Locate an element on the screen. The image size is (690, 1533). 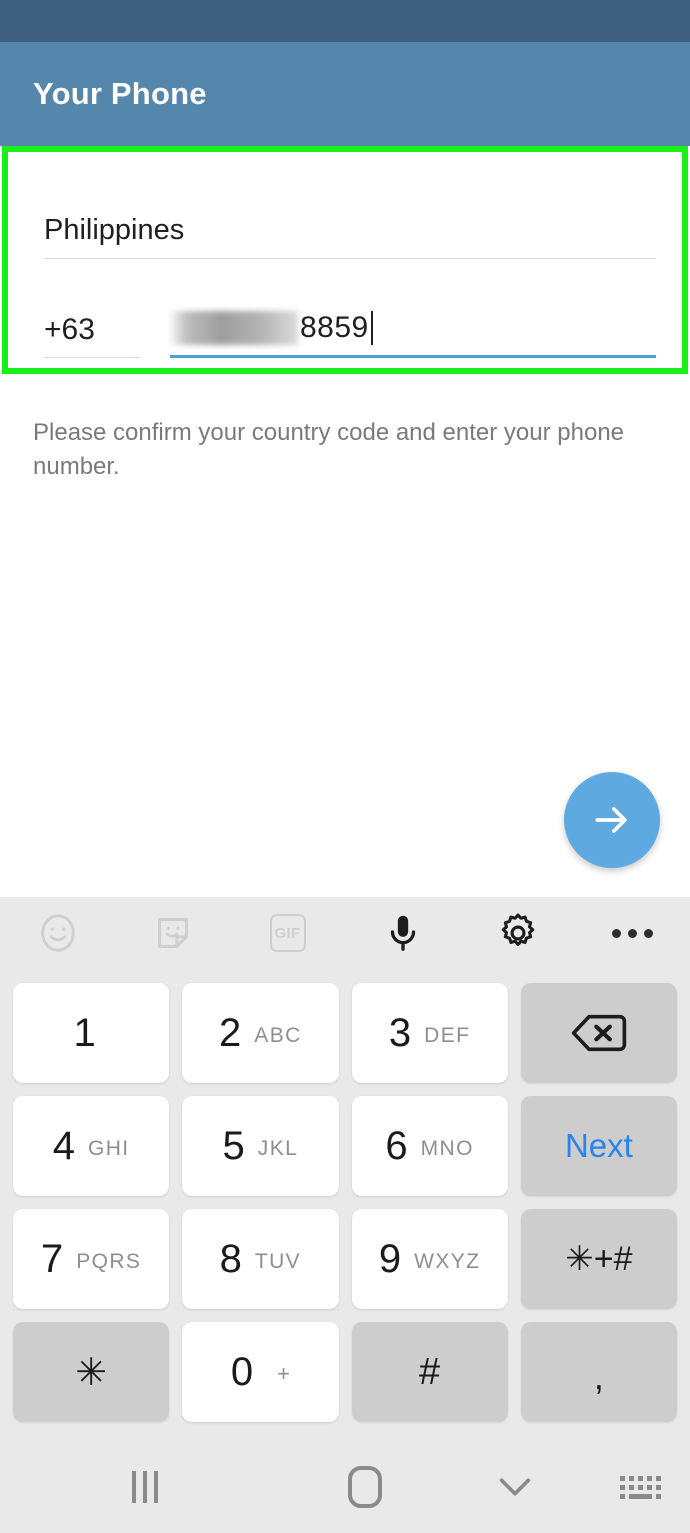
key-7: 7 PQRS is located at coordinates (91, 1259).